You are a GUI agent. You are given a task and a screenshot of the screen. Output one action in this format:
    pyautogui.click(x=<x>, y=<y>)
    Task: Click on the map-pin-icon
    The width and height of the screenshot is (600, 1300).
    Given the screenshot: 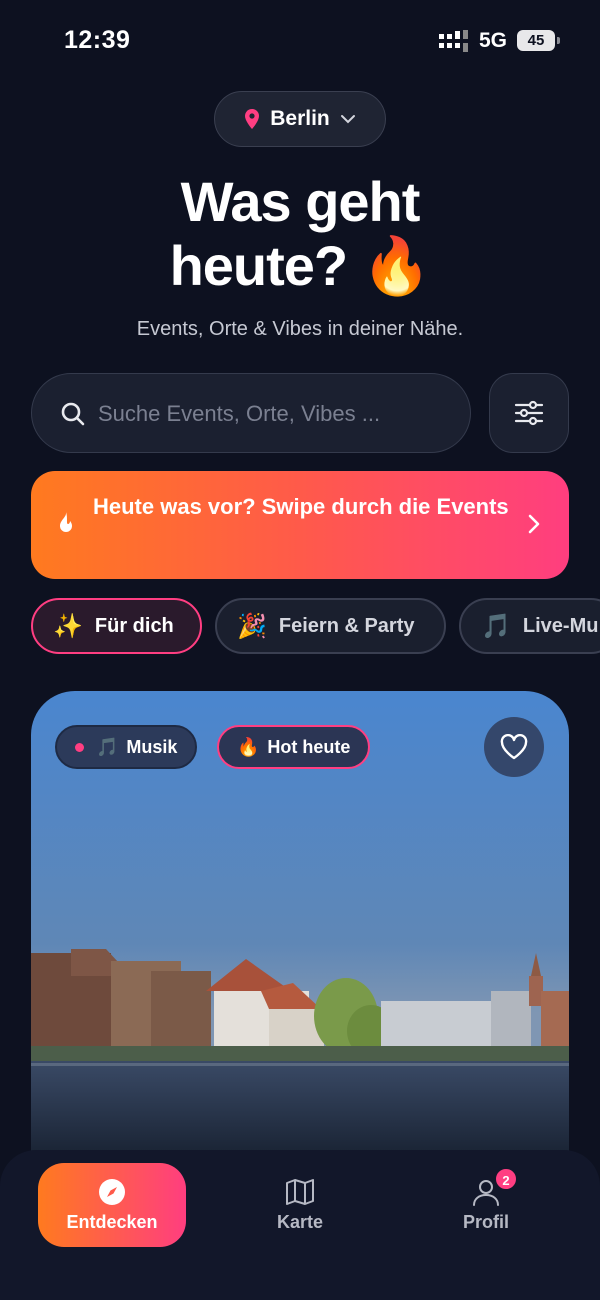 What is the action you would take?
    pyautogui.click(x=252, y=119)
    